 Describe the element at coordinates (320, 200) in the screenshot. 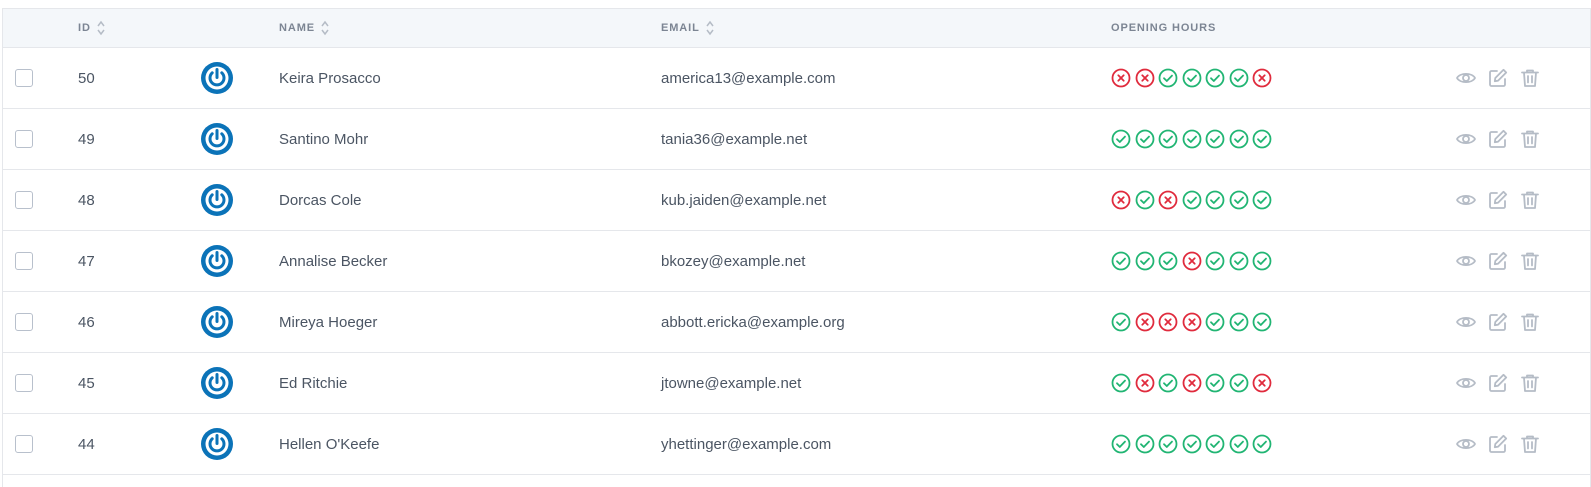

I see `row-name: Dorcas Cole` at that location.